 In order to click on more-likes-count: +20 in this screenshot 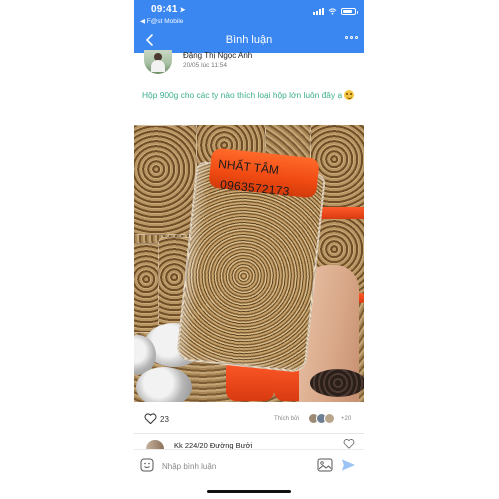, I will do `click(346, 419)`.